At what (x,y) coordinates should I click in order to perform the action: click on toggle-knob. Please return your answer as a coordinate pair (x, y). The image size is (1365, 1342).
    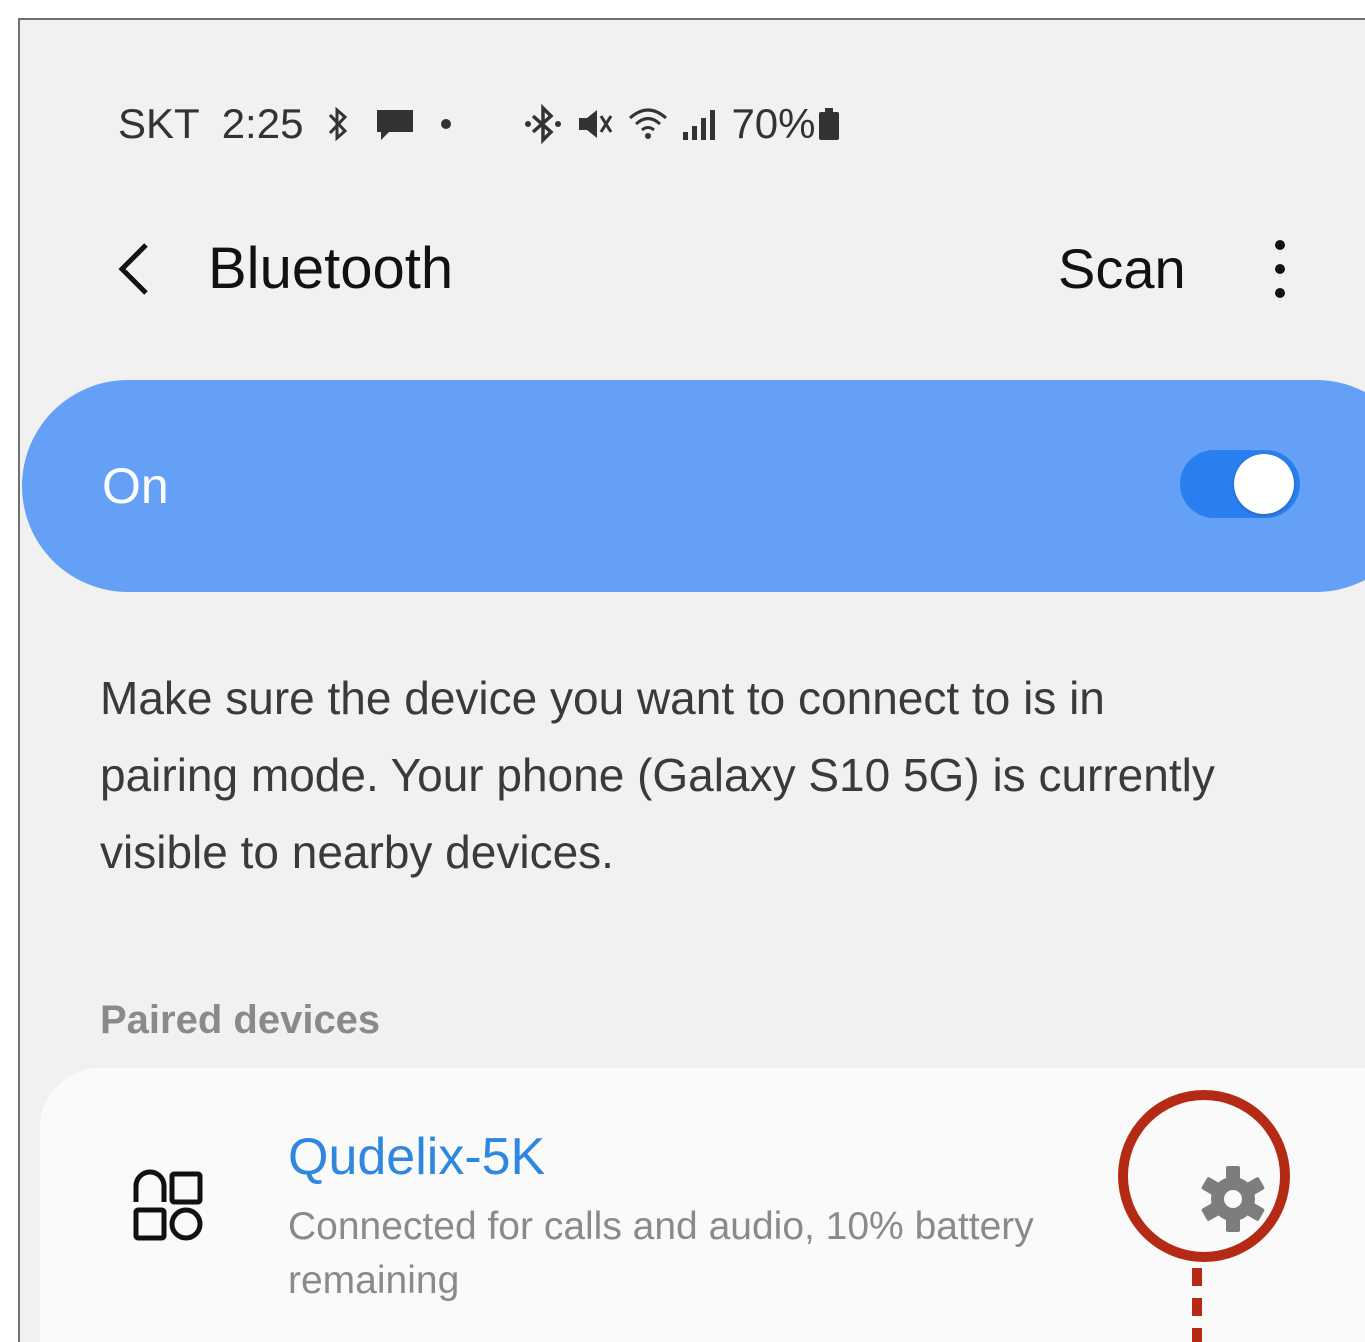
    Looking at the image, I should click on (1264, 484).